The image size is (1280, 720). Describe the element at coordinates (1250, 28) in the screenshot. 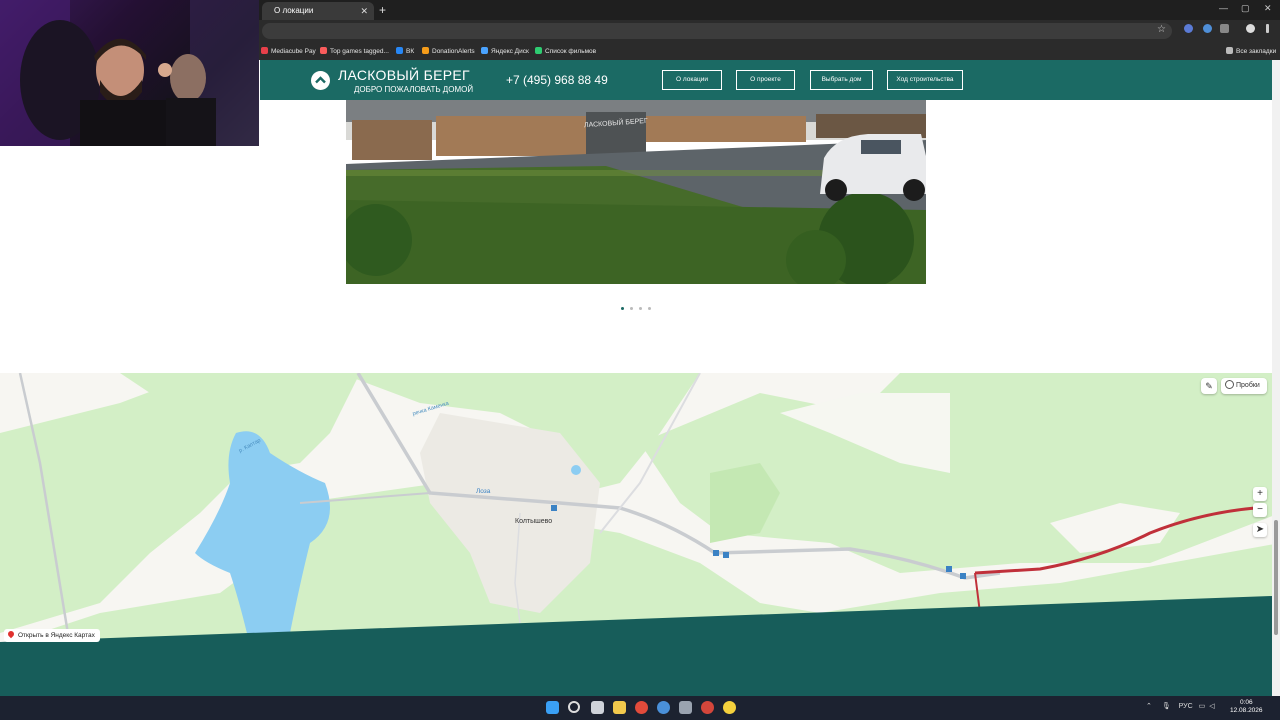

I see `profile-icon` at that location.